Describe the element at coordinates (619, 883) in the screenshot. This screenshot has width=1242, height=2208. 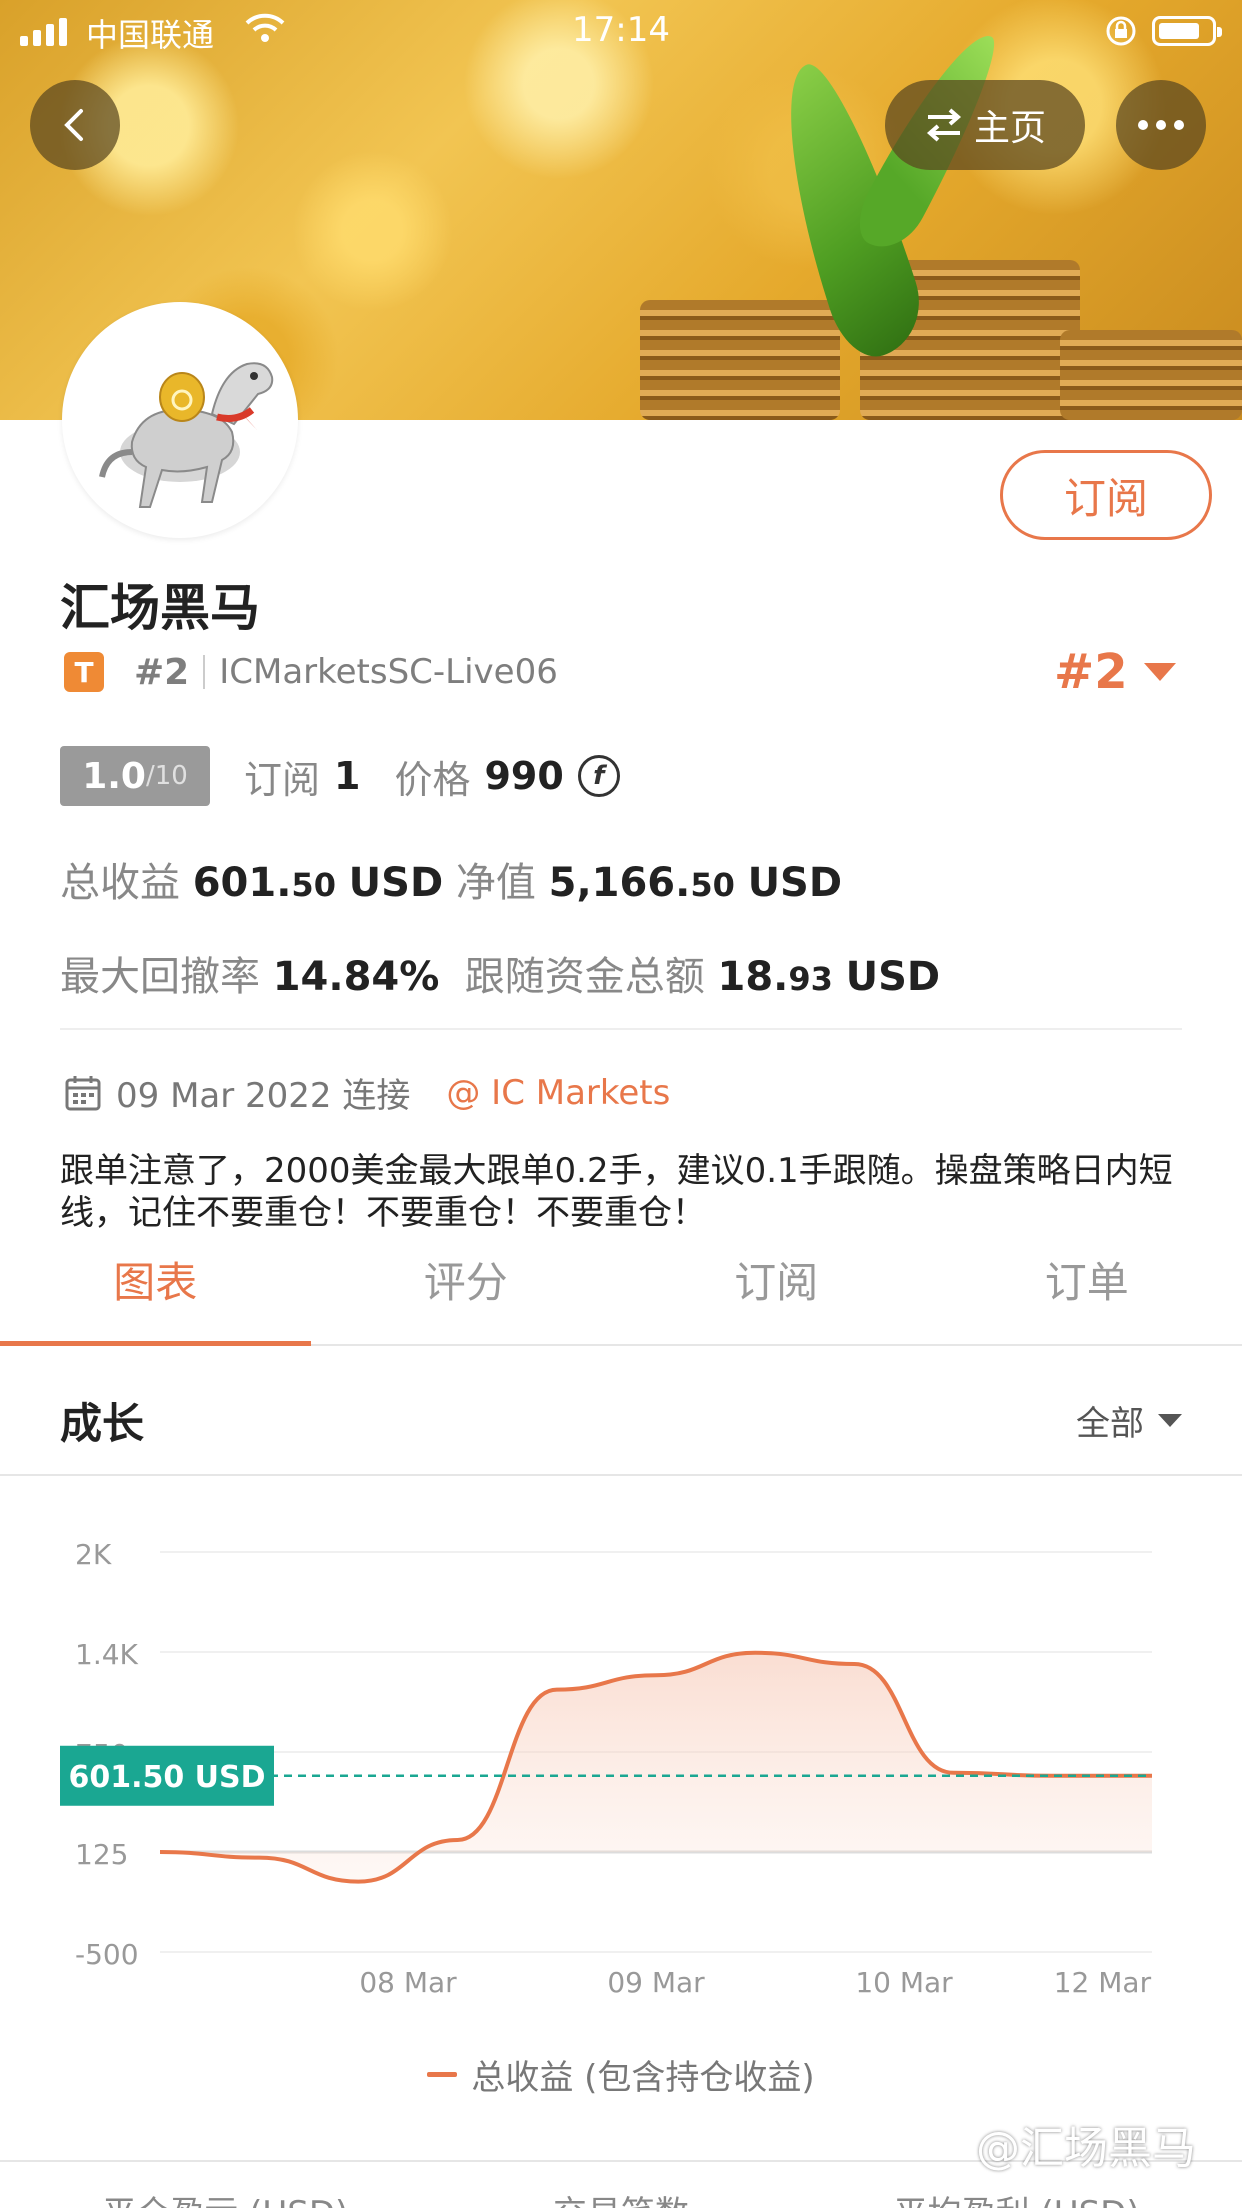
I see `equity-int: 5,166.` at that location.